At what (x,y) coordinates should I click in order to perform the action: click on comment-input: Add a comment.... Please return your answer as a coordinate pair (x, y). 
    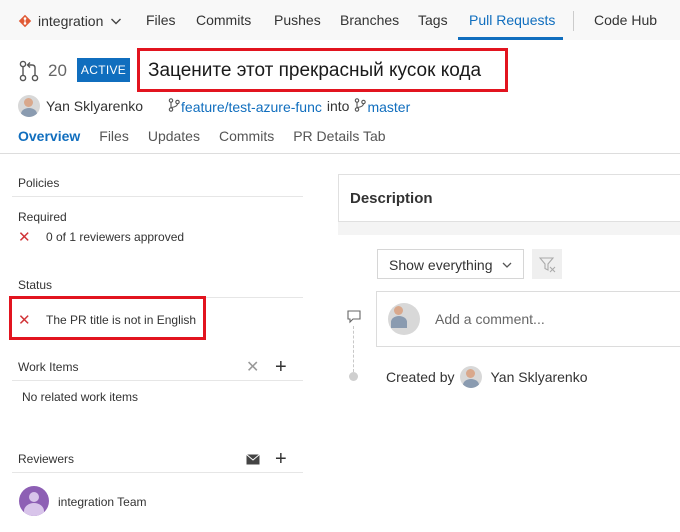
    Looking at the image, I should click on (528, 319).